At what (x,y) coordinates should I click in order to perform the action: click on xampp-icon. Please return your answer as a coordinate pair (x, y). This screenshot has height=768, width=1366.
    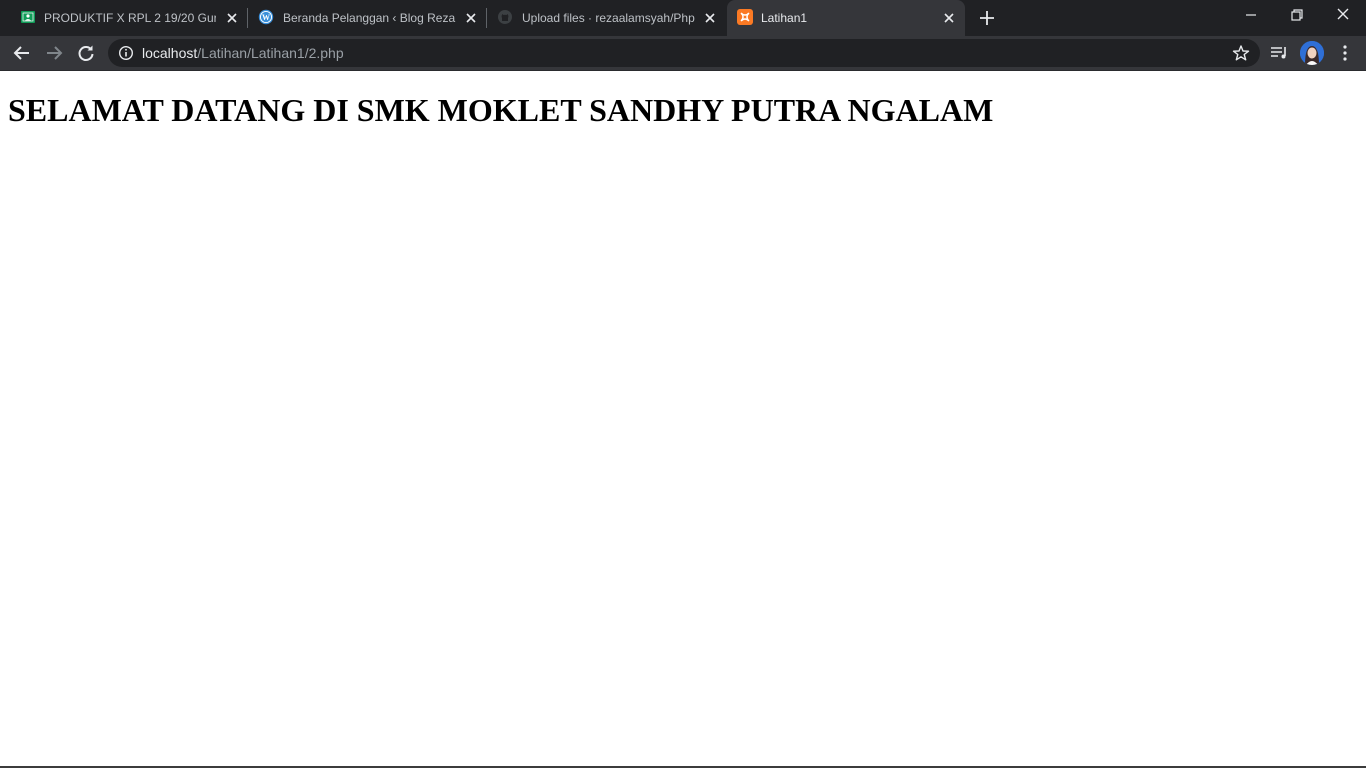
    Looking at the image, I should click on (745, 17).